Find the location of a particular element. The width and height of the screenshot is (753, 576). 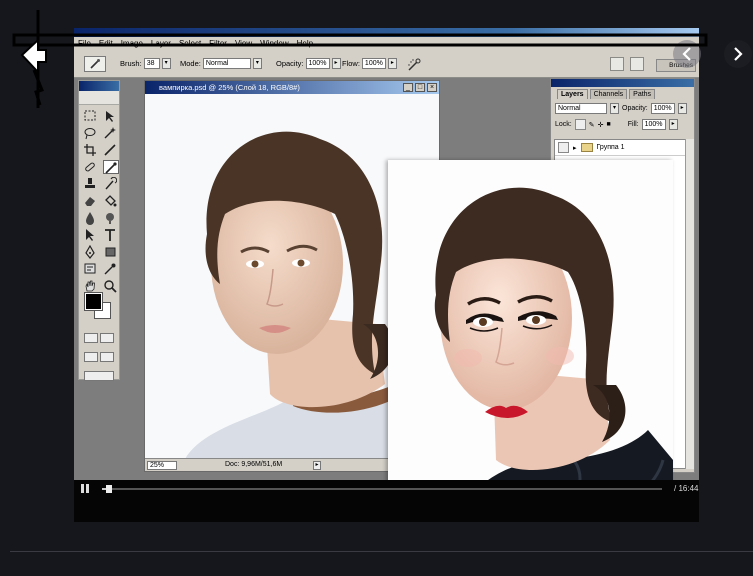

mode-group: Mode: Normal ▾ is located at coordinates (221, 63).